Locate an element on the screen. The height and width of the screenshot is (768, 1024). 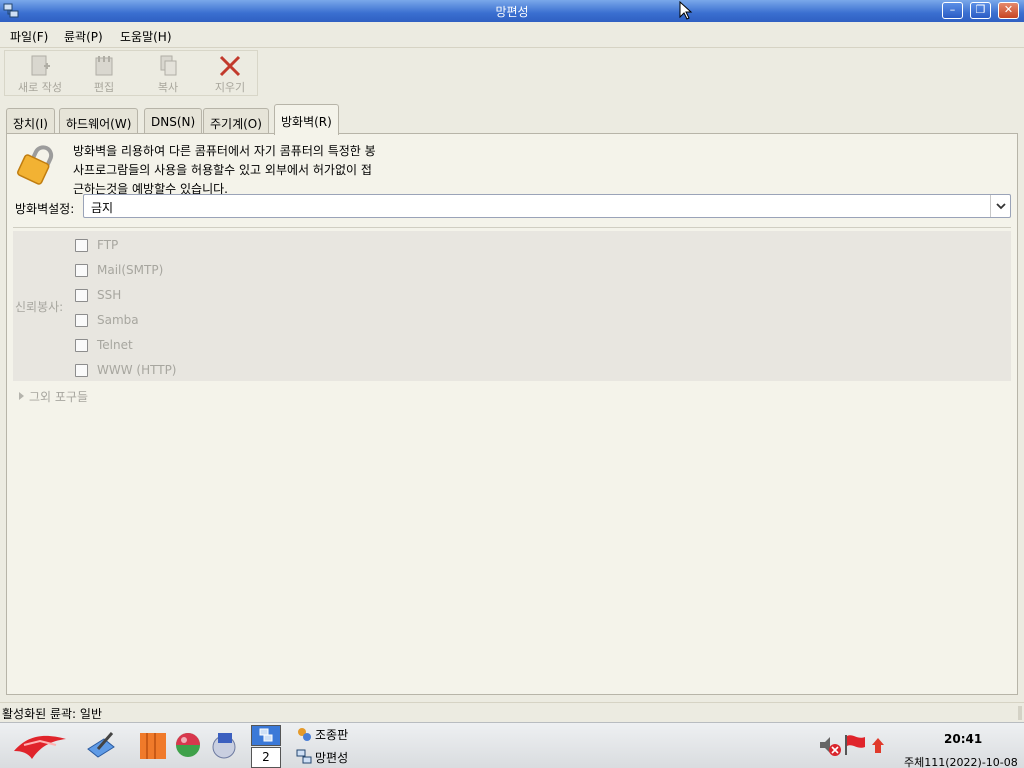
service-label: Samba is located at coordinates (118, 320).